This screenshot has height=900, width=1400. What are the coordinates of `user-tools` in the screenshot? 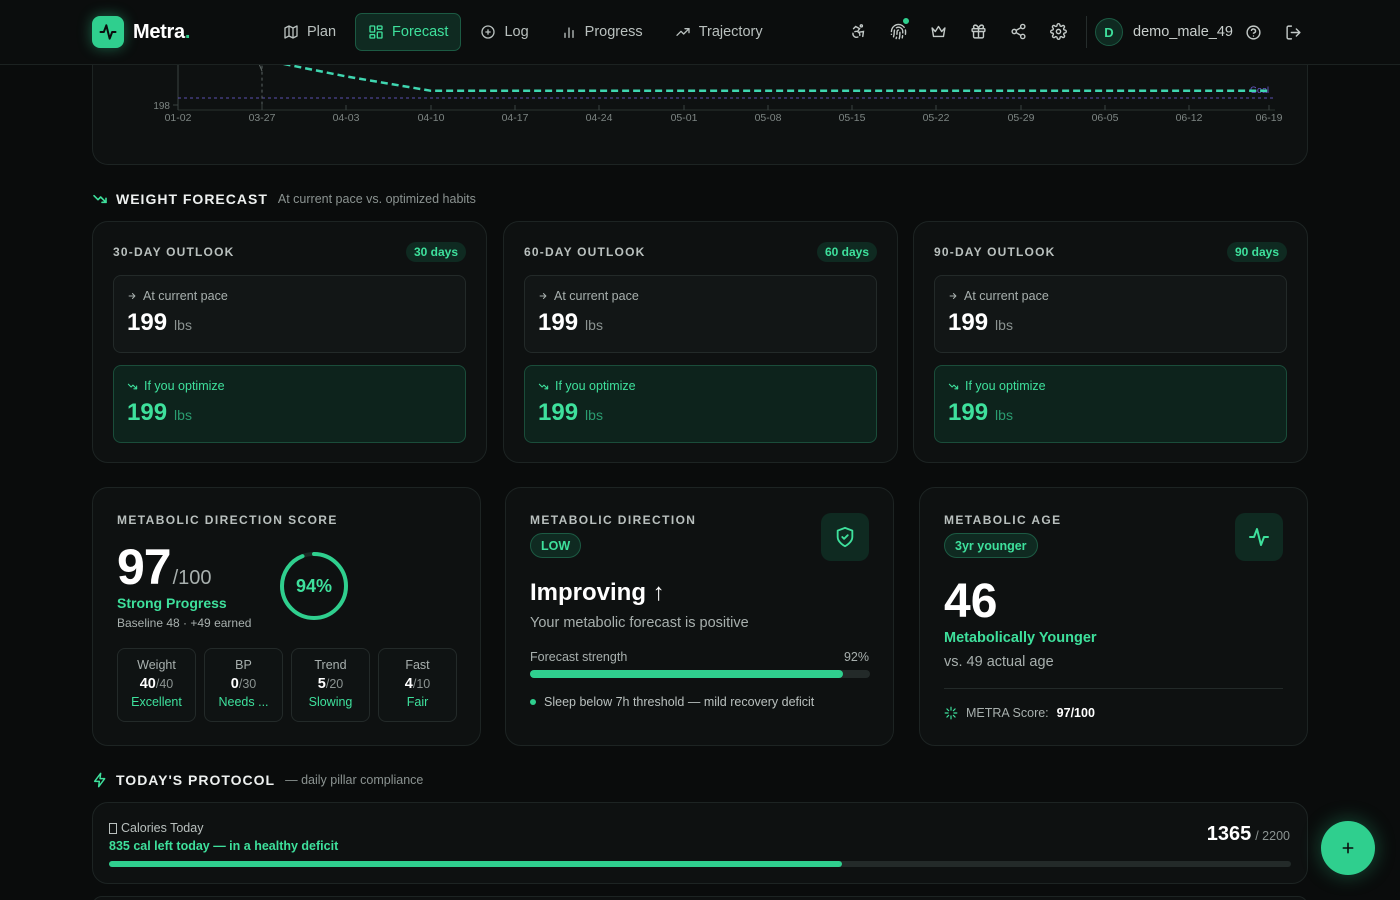 It's located at (1273, 32).